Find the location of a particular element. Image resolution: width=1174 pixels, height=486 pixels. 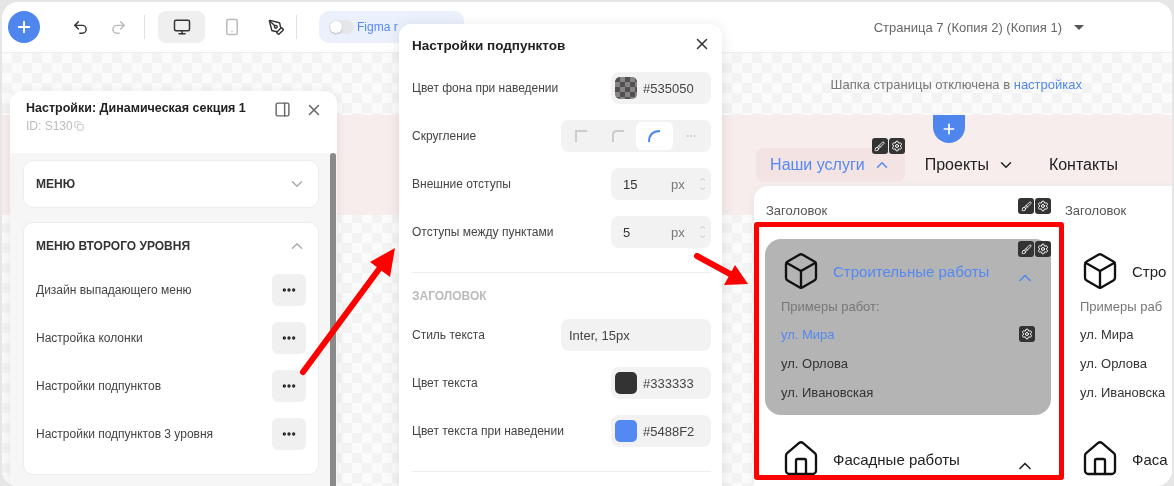

section-header: МЕНЮ is located at coordinates (171, 184).